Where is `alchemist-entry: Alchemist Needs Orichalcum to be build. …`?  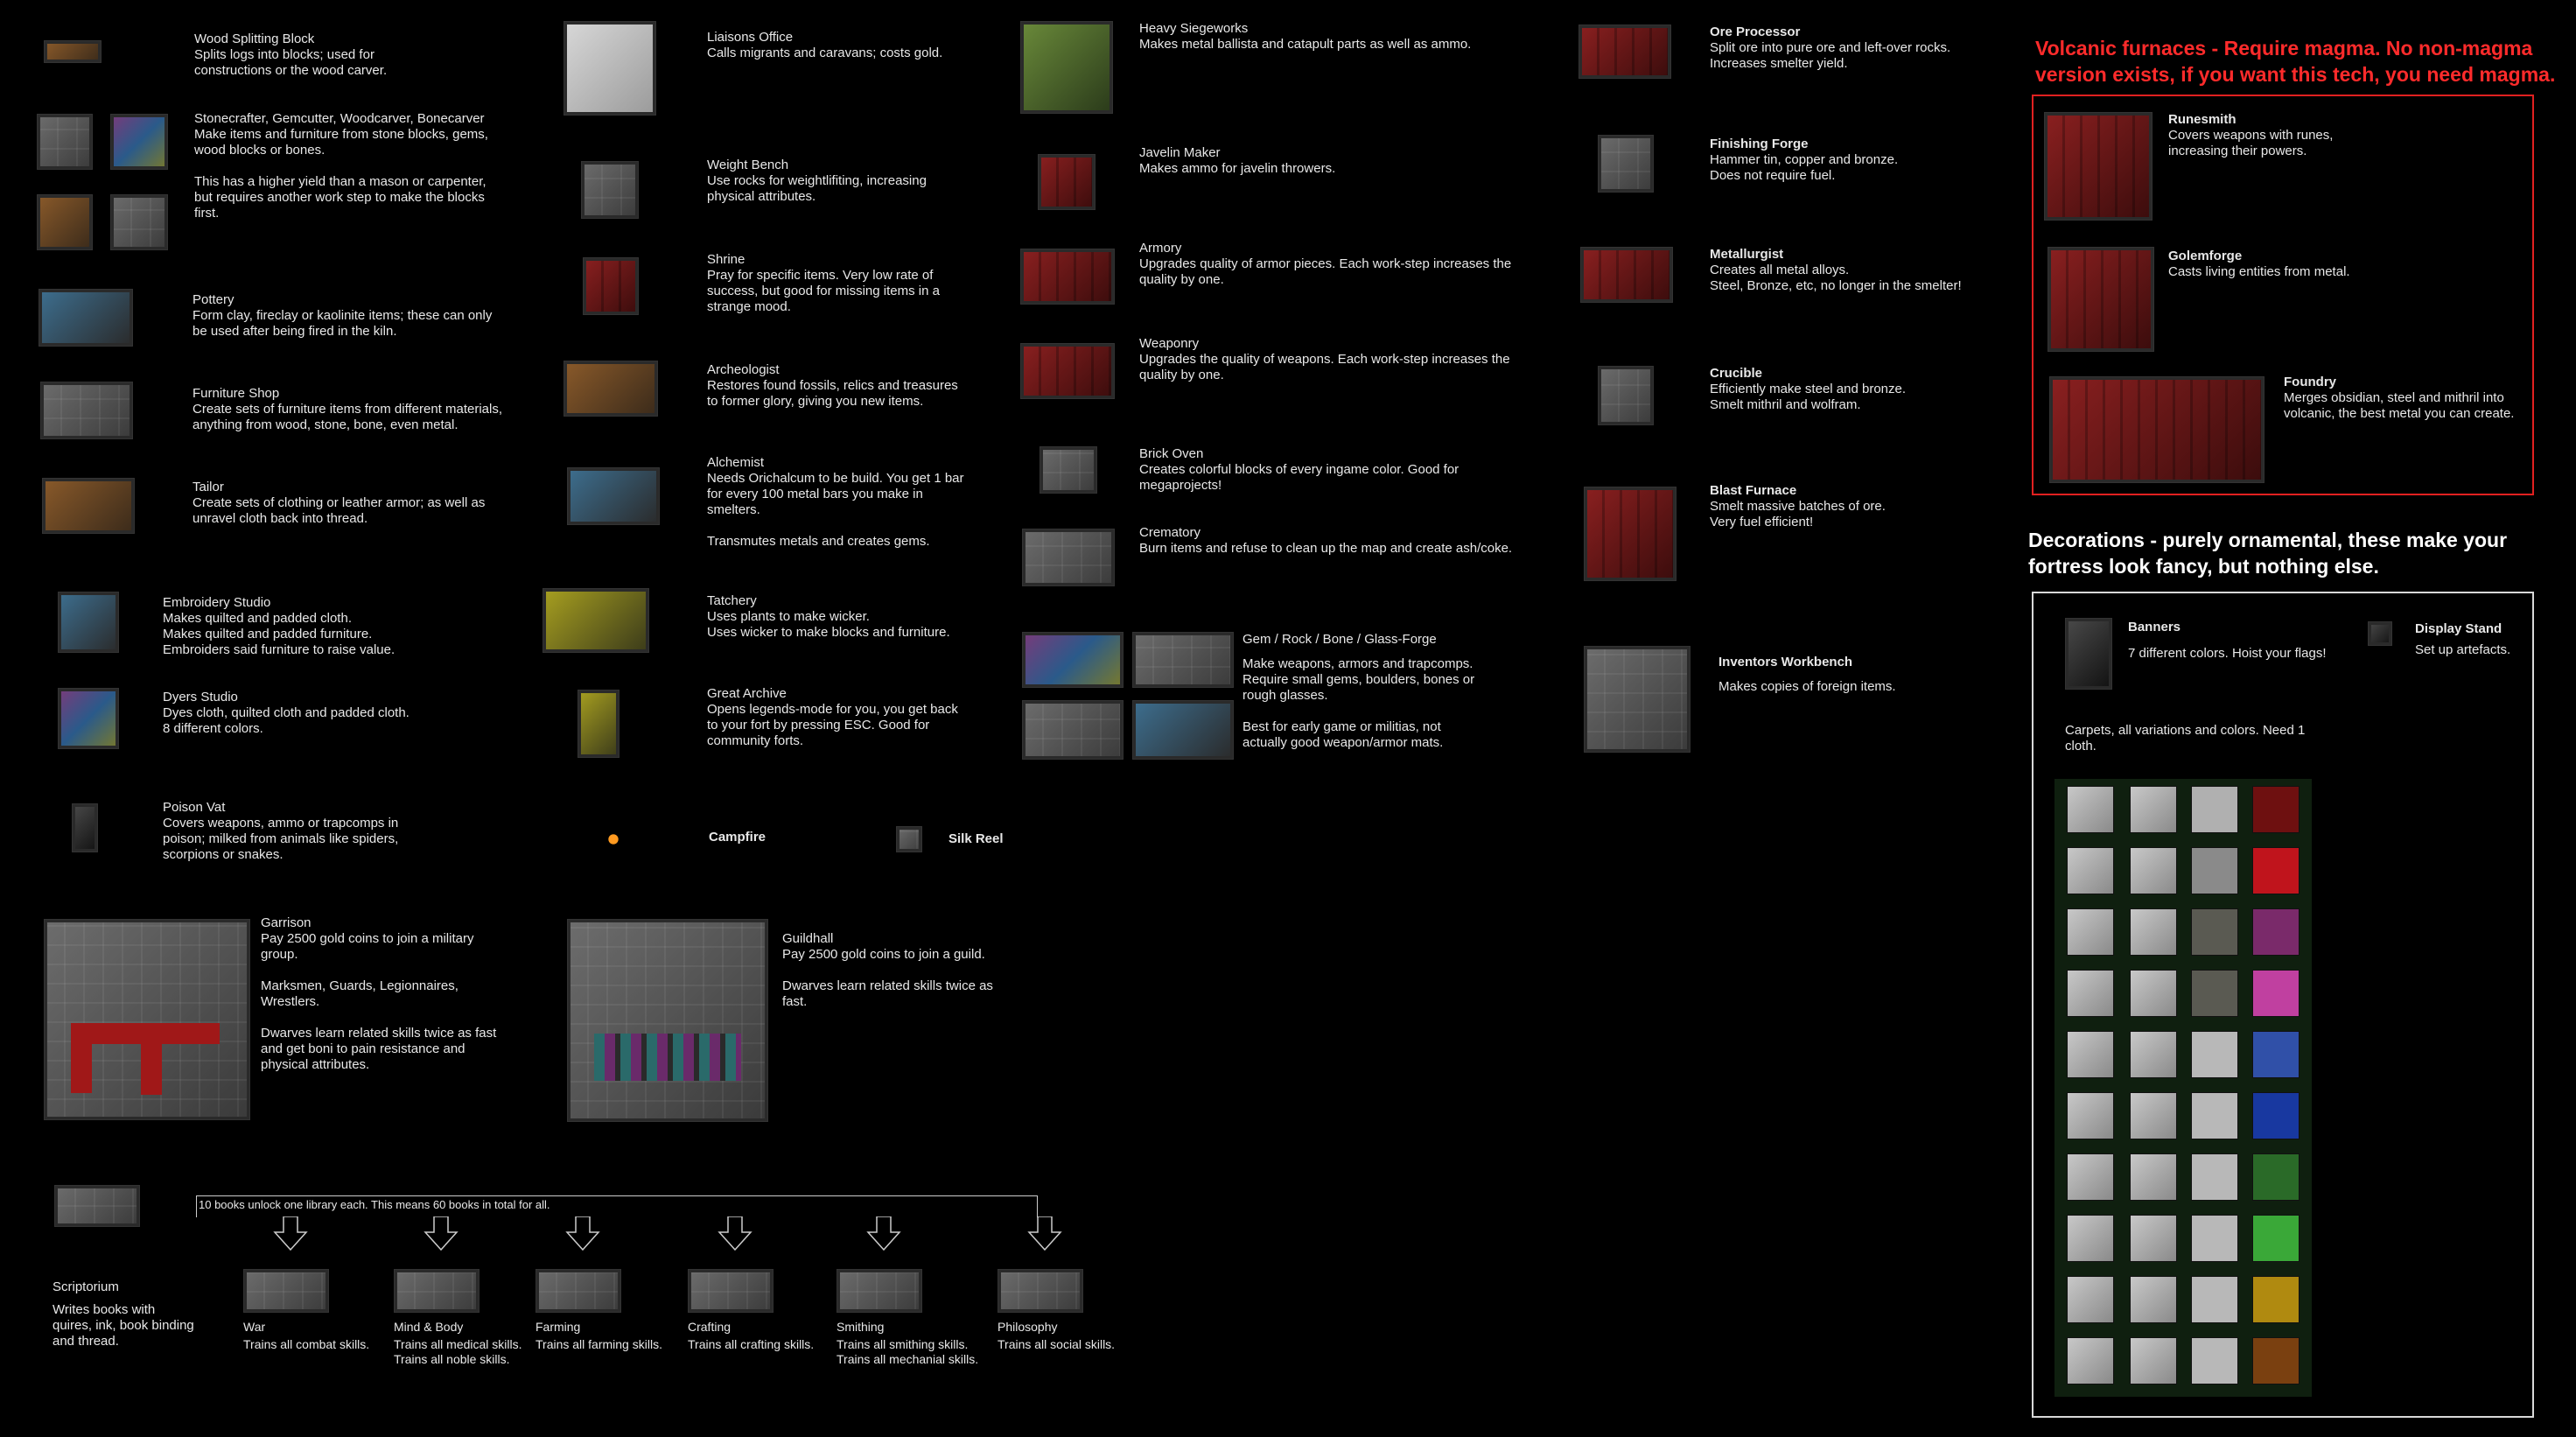 alchemist-entry: Alchemist Needs Orichalcum to be build. … is located at coordinates (835, 502).